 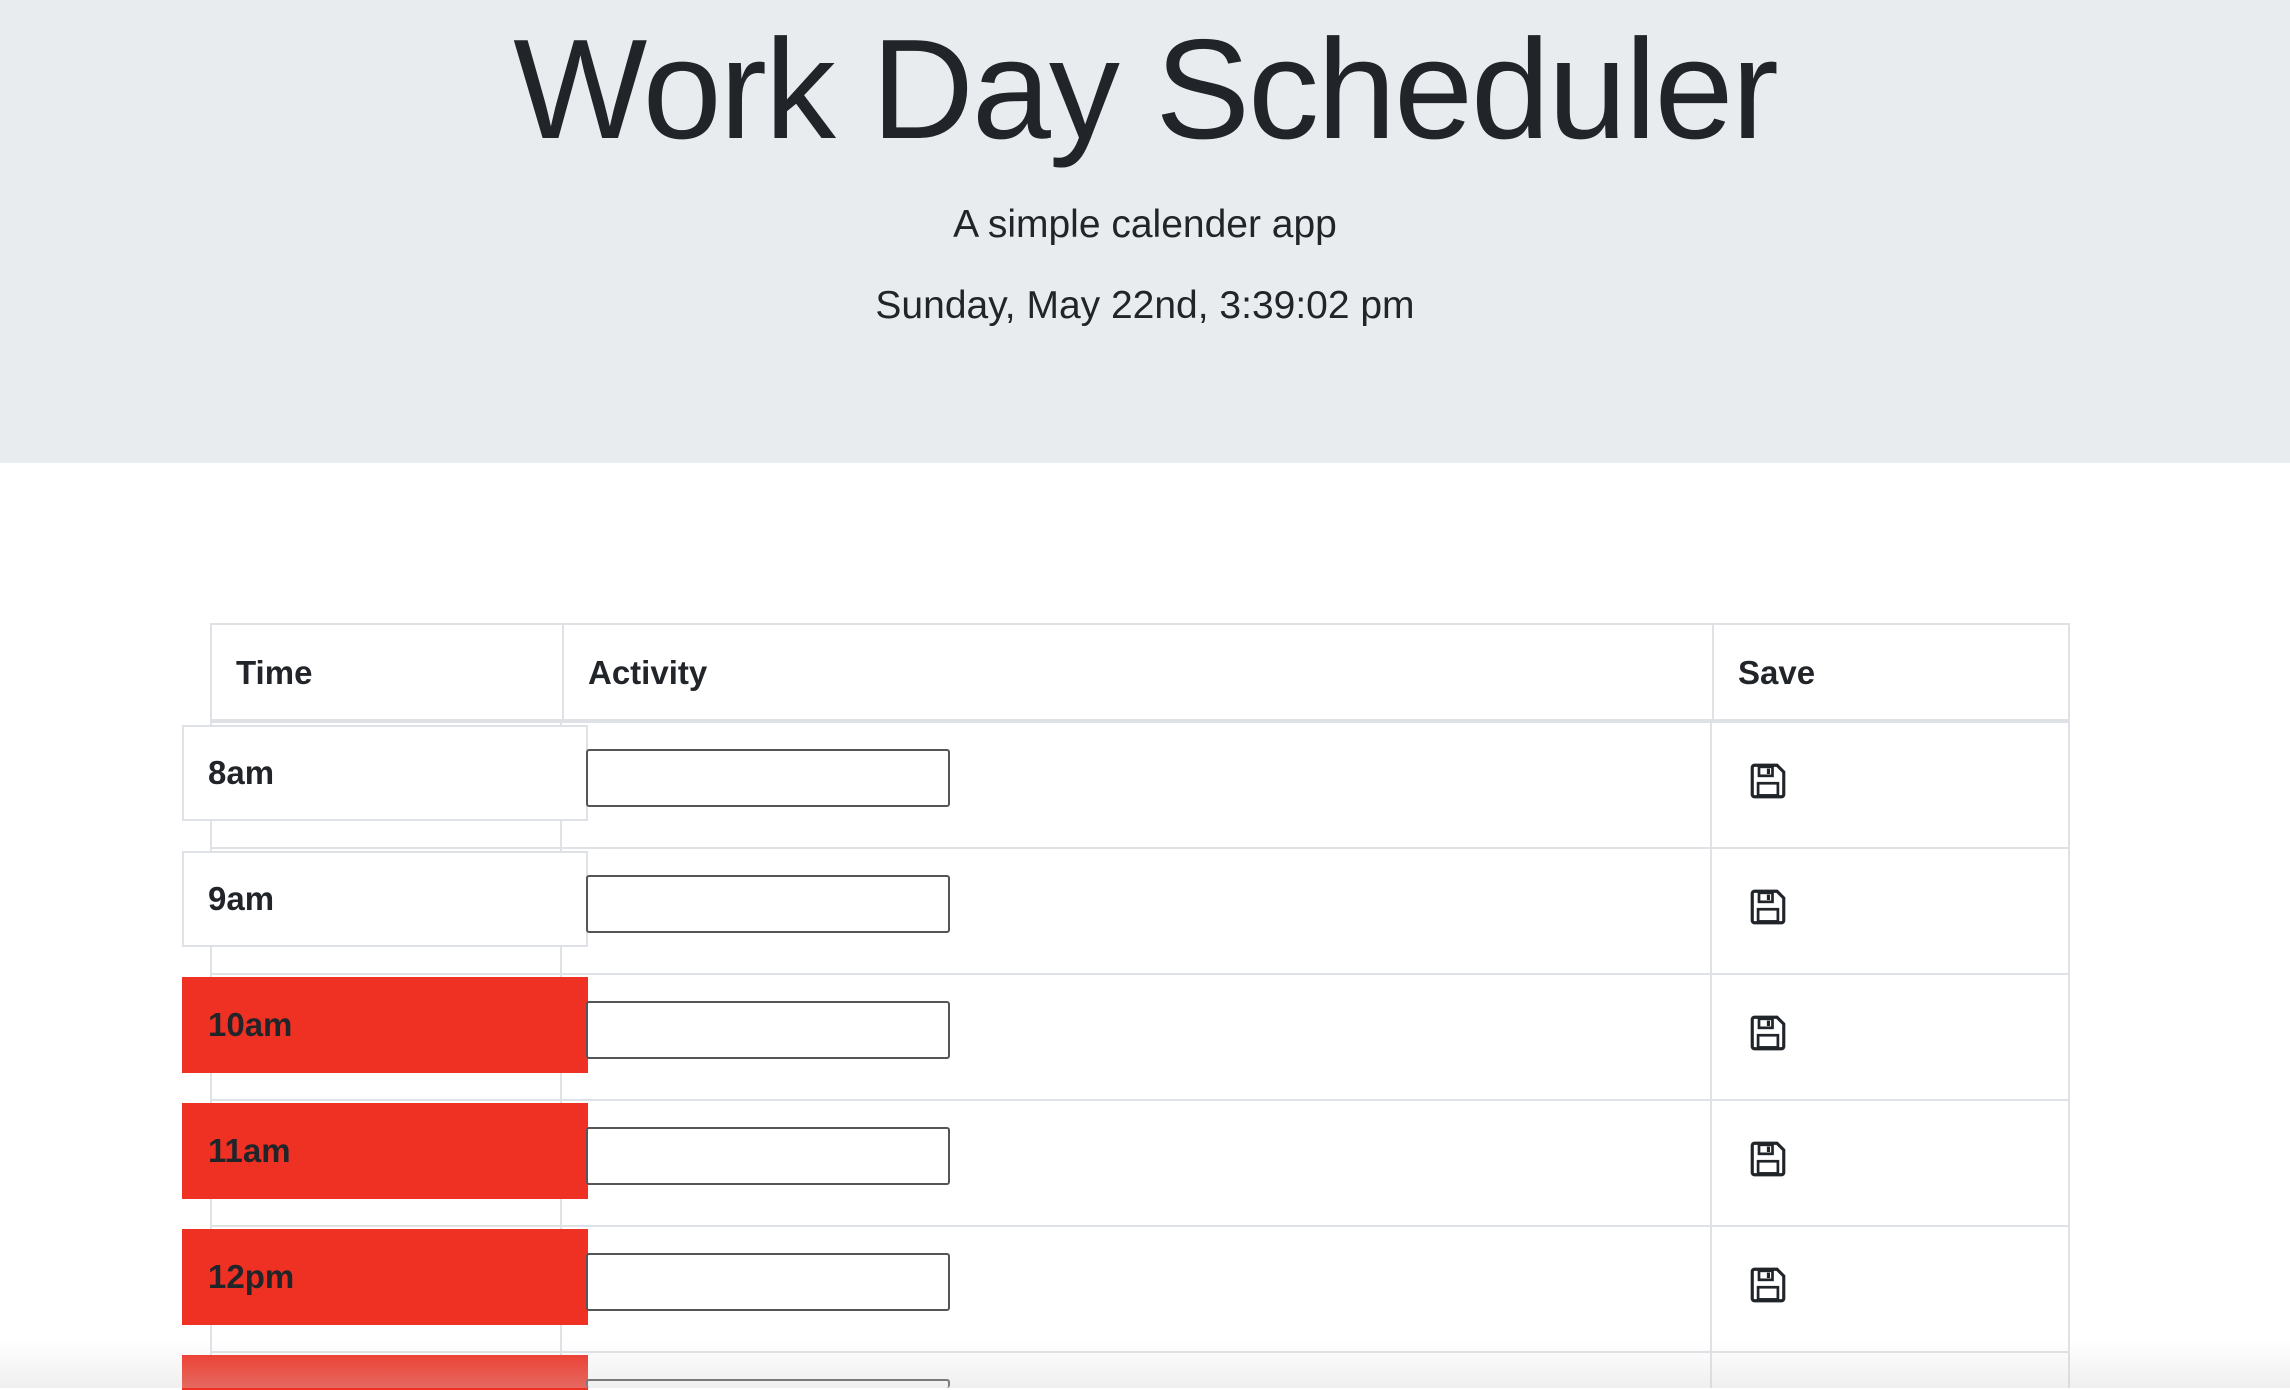 I want to click on page-subtitle: A simple calender app, so click(x=1145, y=224).